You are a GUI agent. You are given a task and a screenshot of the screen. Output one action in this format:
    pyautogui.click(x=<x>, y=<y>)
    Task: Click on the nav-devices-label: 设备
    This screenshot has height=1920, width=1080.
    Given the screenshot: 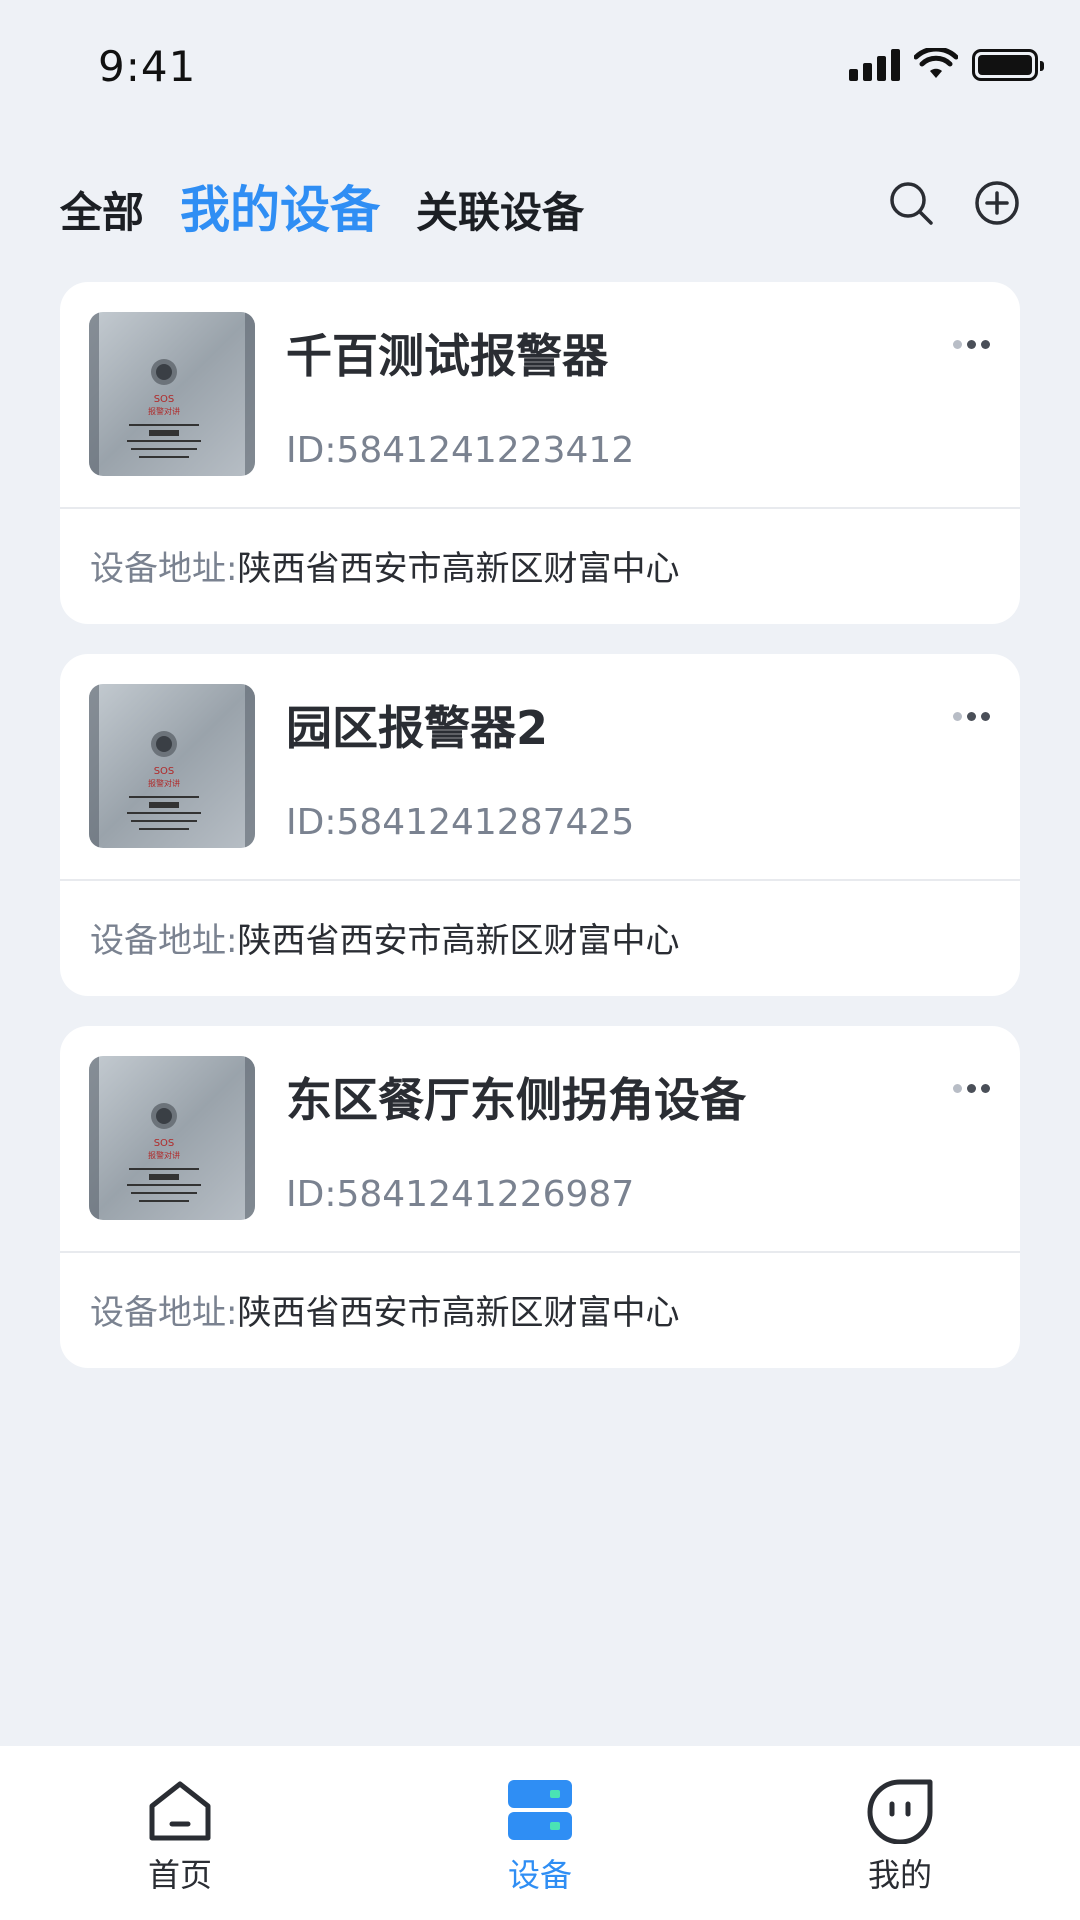 What is the action you would take?
    pyautogui.click(x=539, y=1875)
    